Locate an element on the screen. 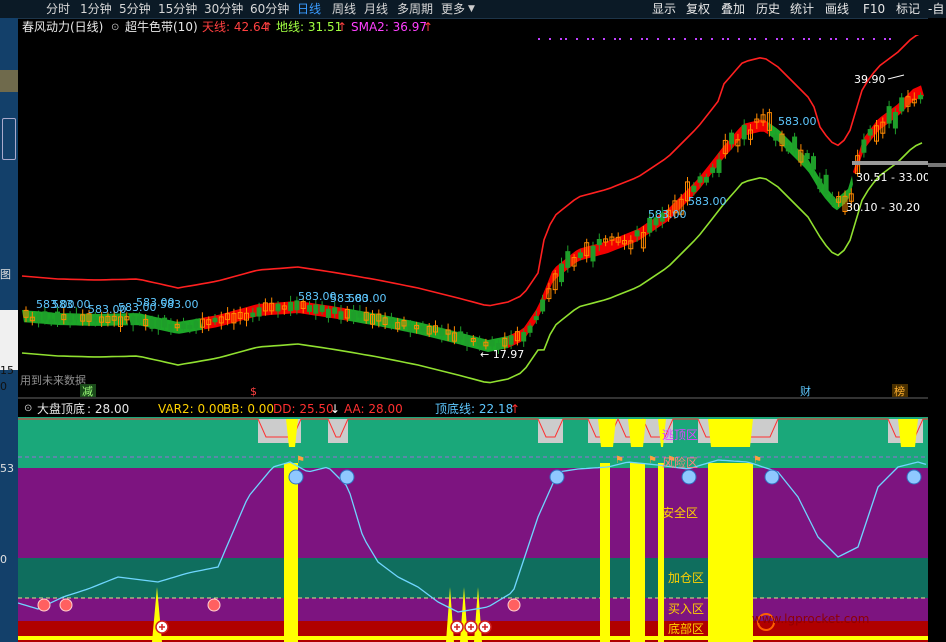 This screenshot has width=946, height=642. runner-marker-icon: ⚑ is located at coordinates (619, 460).